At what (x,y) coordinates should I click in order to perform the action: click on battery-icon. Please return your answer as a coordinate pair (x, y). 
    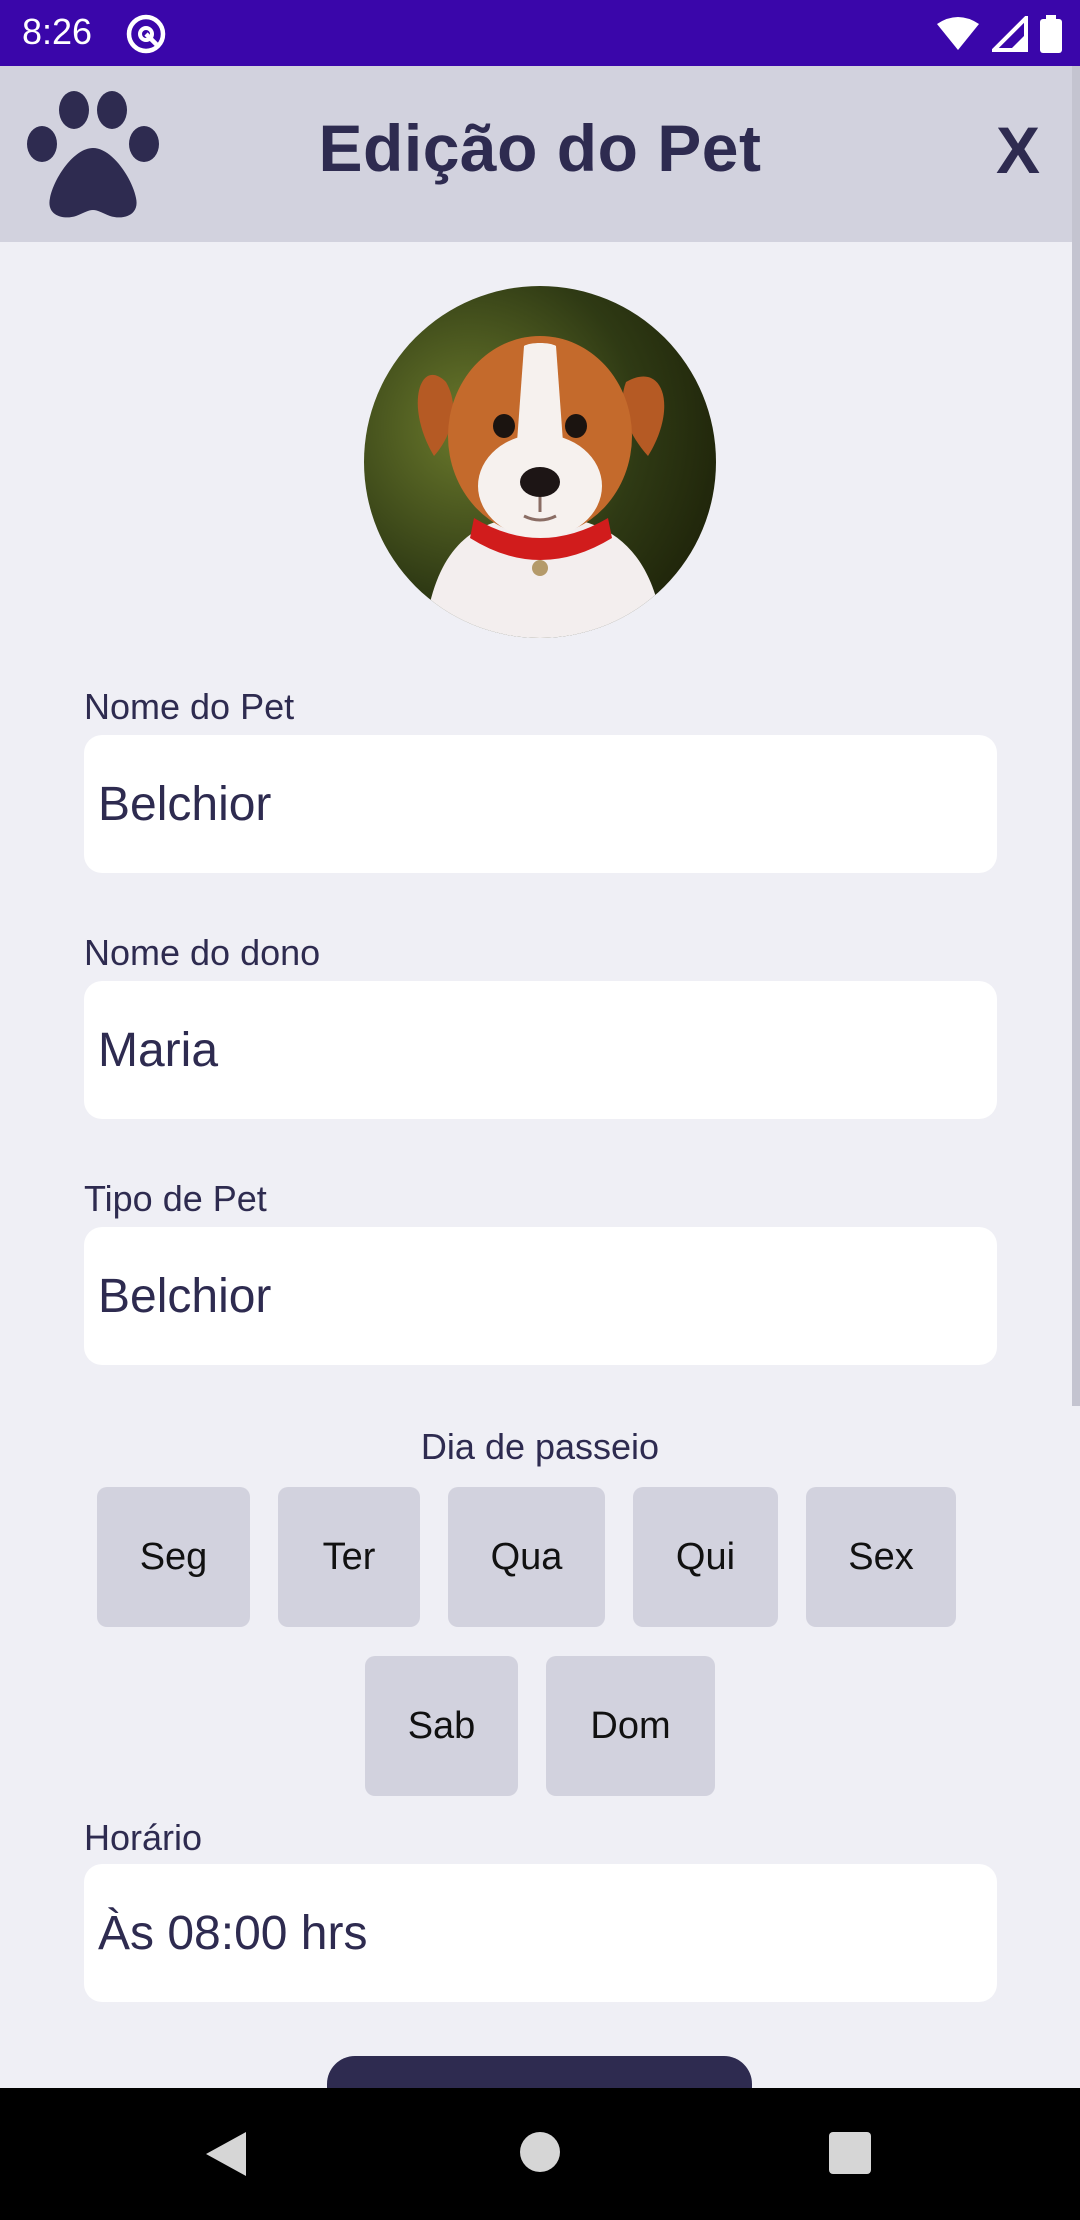
    Looking at the image, I should click on (1051, 34).